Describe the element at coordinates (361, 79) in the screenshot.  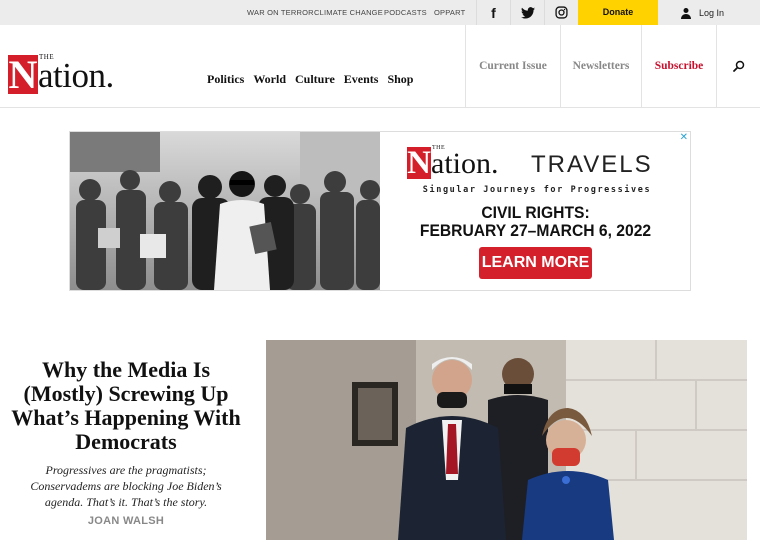
I see `nav-item-events: Events` at that location.